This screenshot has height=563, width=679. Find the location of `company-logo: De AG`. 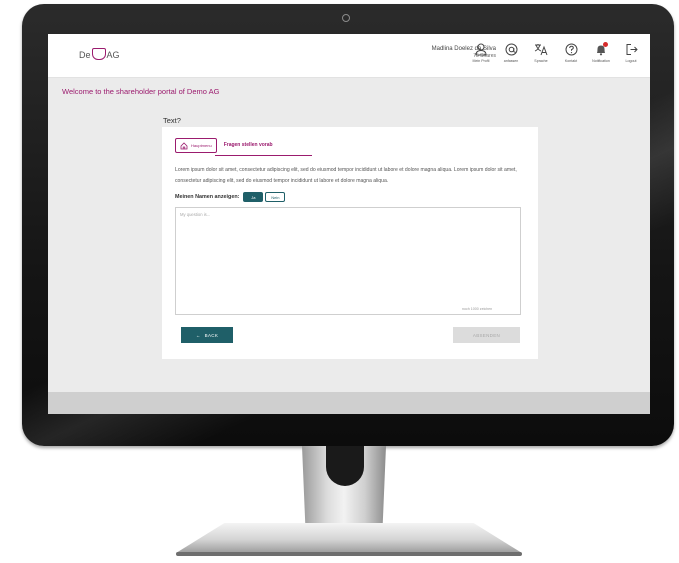

company-logo: De AG is located at coordinates (99, 54).